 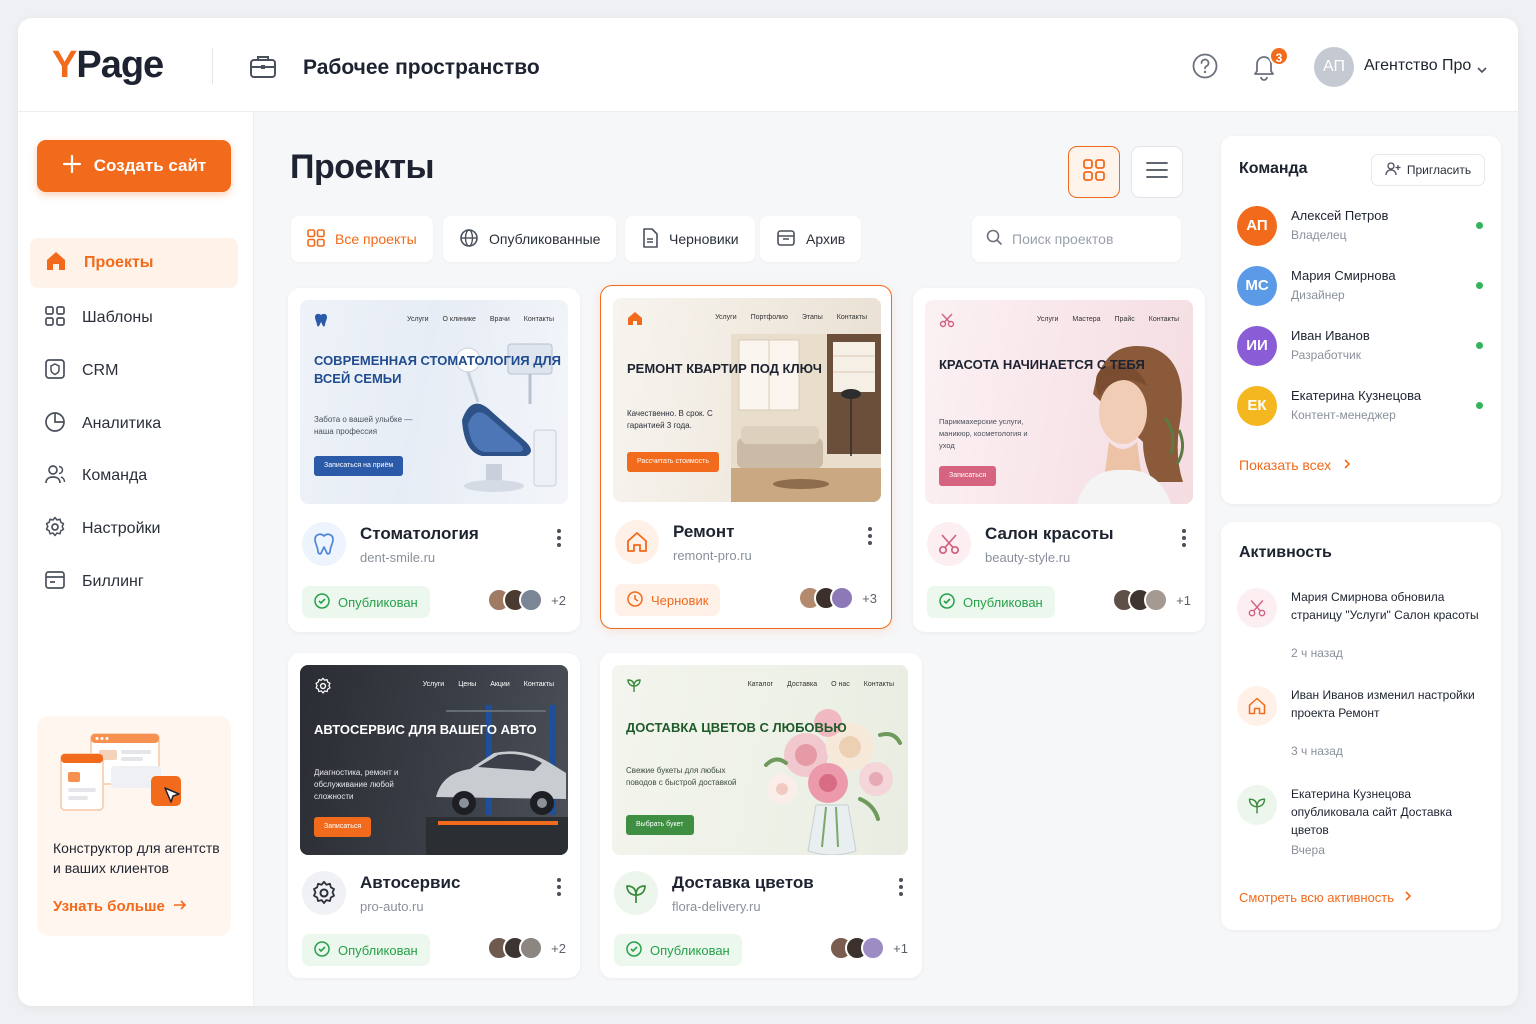 What do you see at coordinates (650, 239) in the screenshot?
I see `document-icon` at bounding box center [650, 239].